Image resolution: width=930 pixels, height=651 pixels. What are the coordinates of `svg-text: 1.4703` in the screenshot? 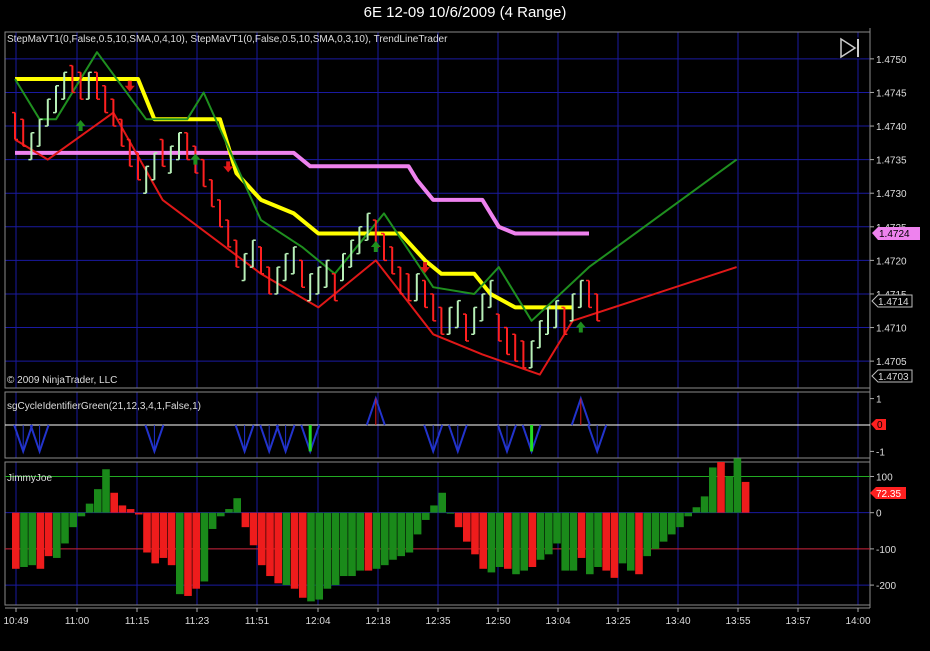 It's located at (893, 377).